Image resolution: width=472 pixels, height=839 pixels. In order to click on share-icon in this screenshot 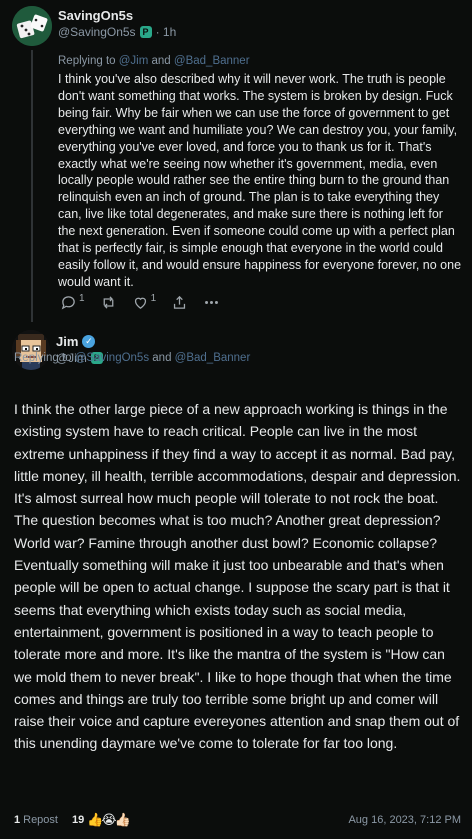, I will do `click(180, 302)`.